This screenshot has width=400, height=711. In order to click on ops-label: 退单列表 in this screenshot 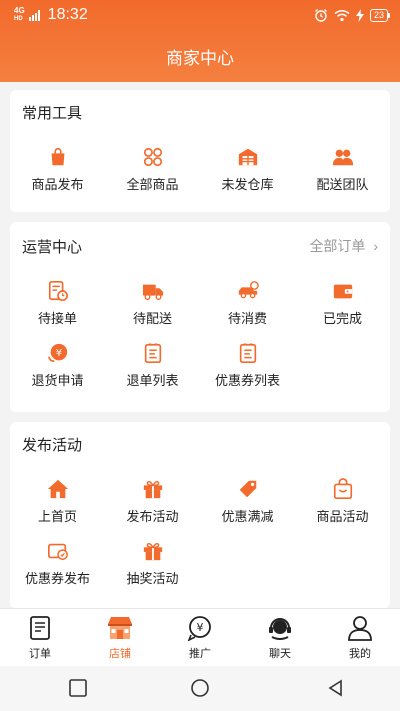, I will do `click(152, 380)`.